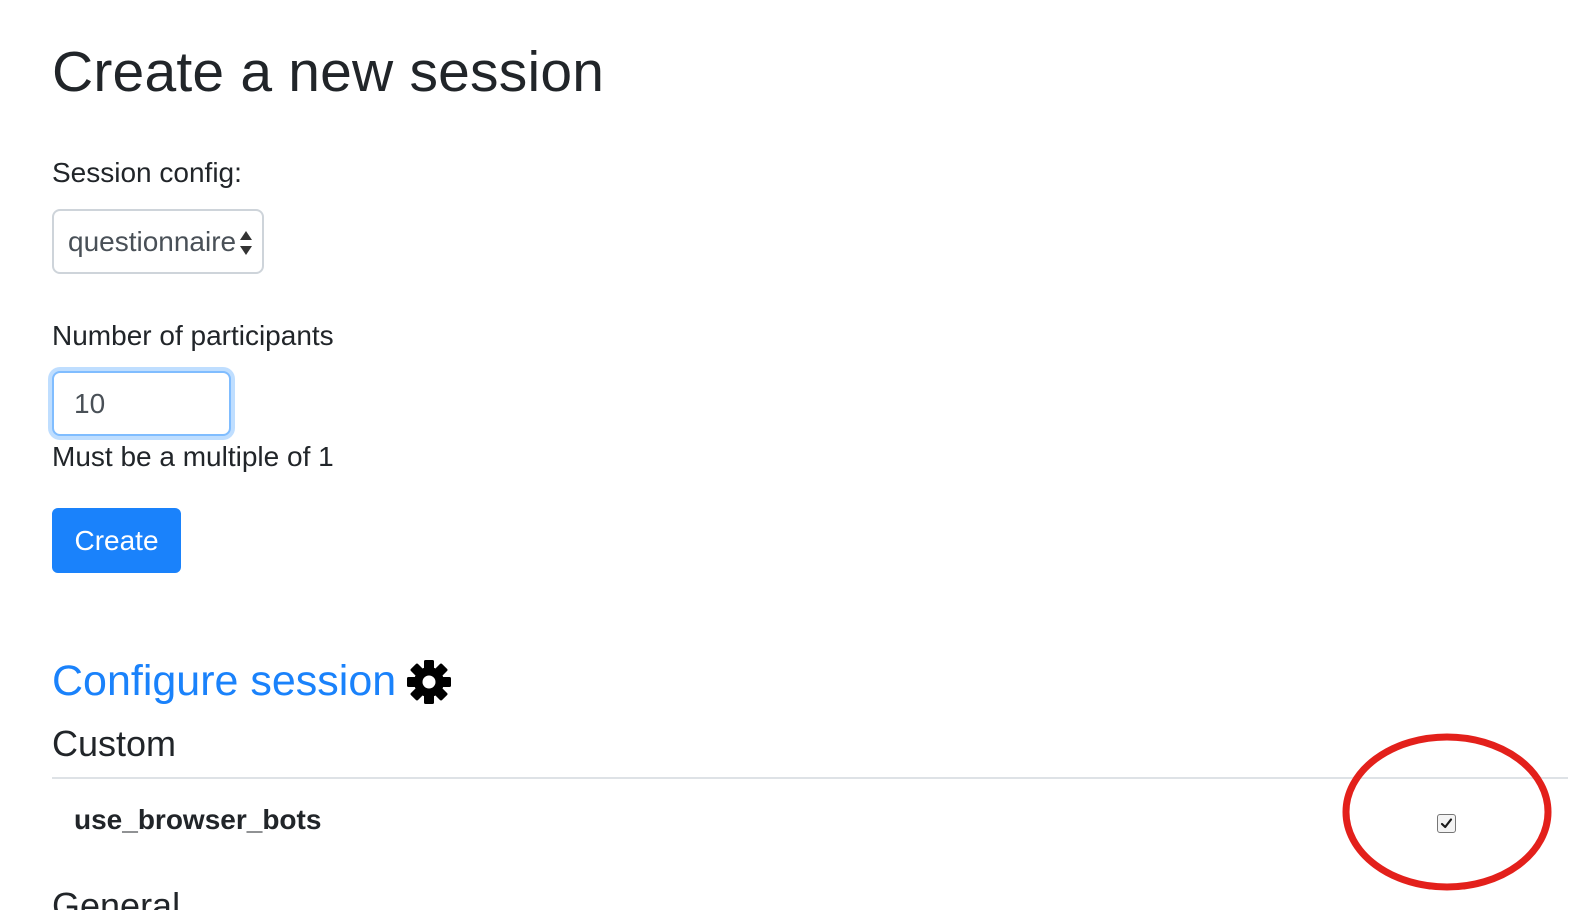  I want to click on divider, so click(810, 778).